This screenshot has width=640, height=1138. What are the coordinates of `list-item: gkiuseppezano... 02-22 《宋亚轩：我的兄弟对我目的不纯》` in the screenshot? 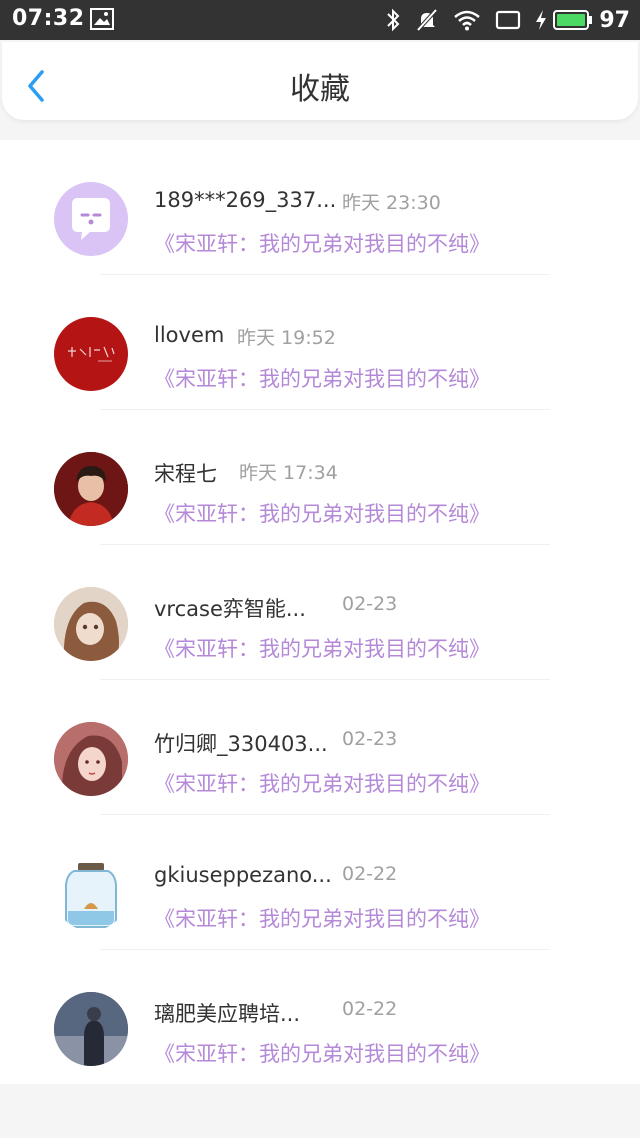 It's located at (320, 882).